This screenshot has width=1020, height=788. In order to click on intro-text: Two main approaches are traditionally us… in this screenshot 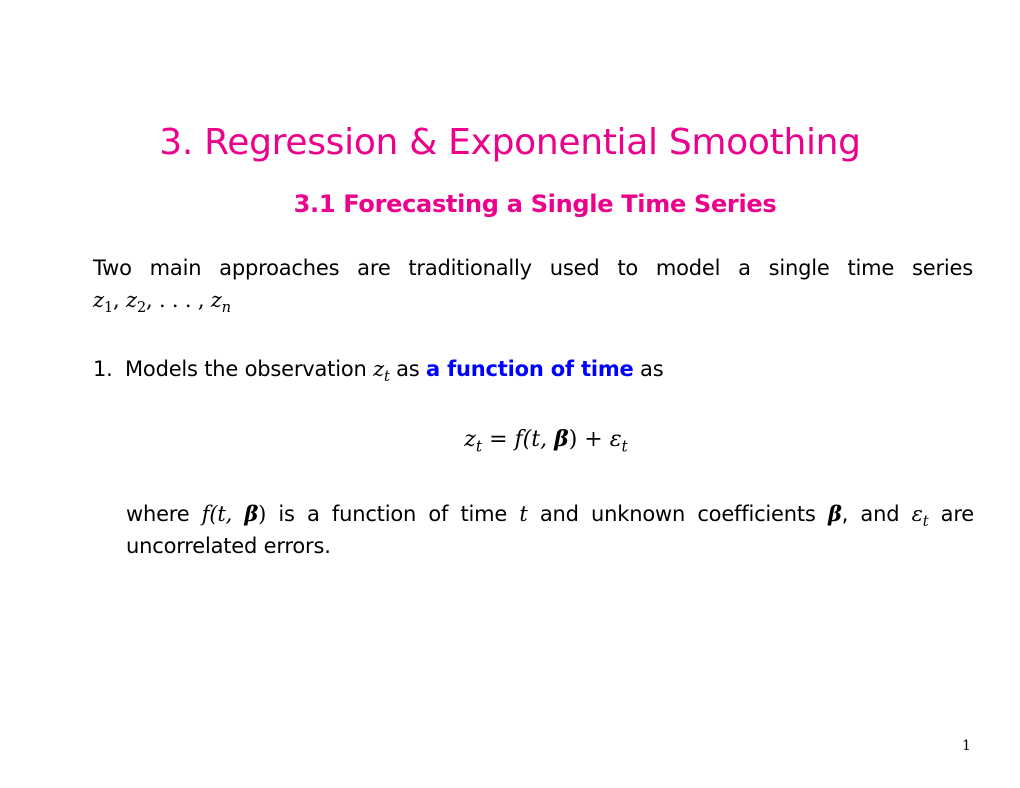, I will do `click(533, 268)`.